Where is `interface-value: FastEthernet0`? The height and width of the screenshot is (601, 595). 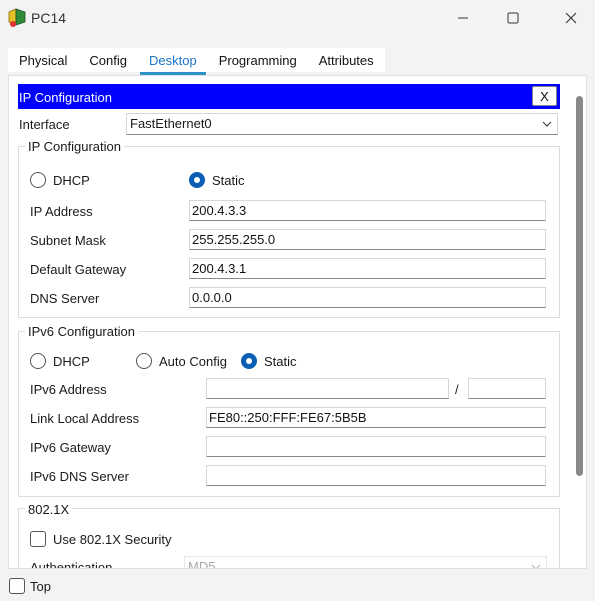
interface-value: FastEthernet0 is located at coordinates (171, 123).